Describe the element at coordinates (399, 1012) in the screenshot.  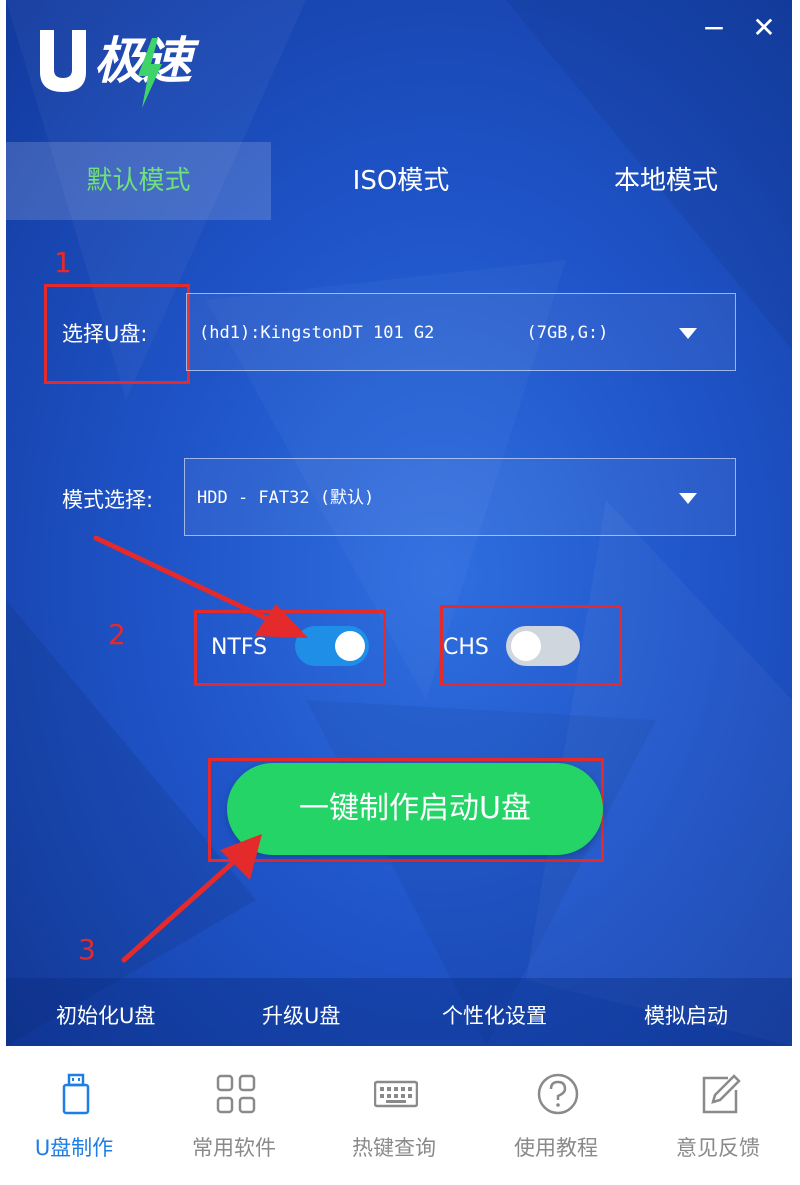
I see `bottom-tools-strip: 初始化U盘 升级U盘 个性化设置 模拟启动` at that location.